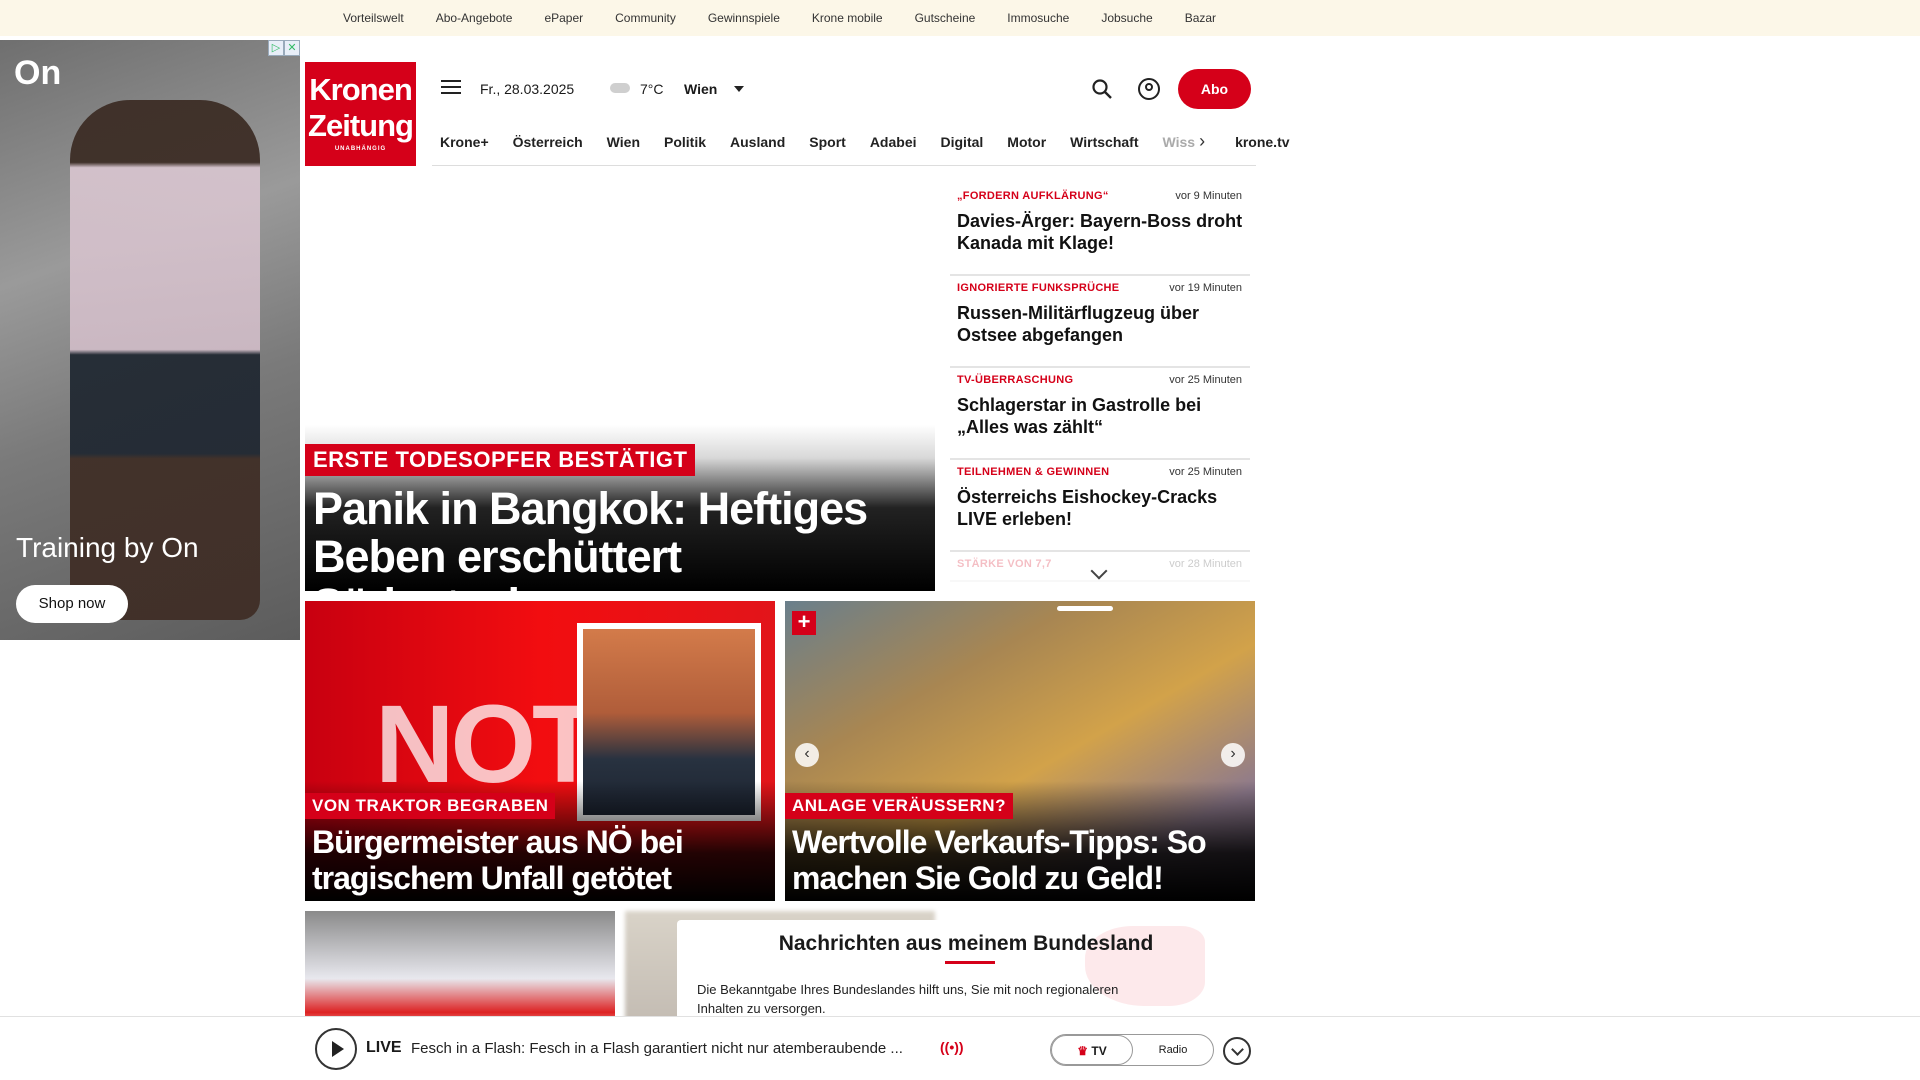  Describe the element at coordinates (1085, 608) in the screenshot. I see `carousel-progress` at that location.